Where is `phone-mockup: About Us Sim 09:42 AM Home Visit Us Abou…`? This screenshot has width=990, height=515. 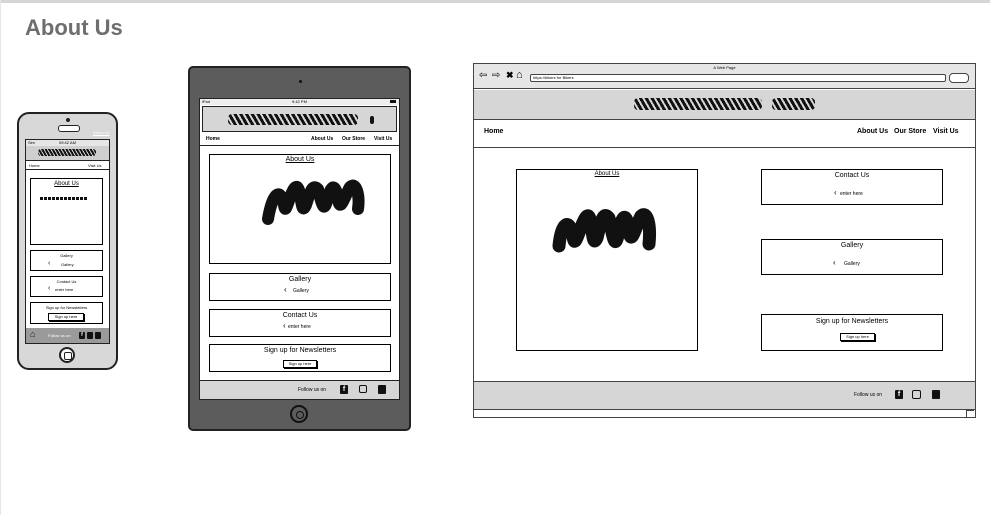
phone-mockup: About Us Sim 09:42 AM Home Visit Us Abou… is located at coordinates (67, 241).